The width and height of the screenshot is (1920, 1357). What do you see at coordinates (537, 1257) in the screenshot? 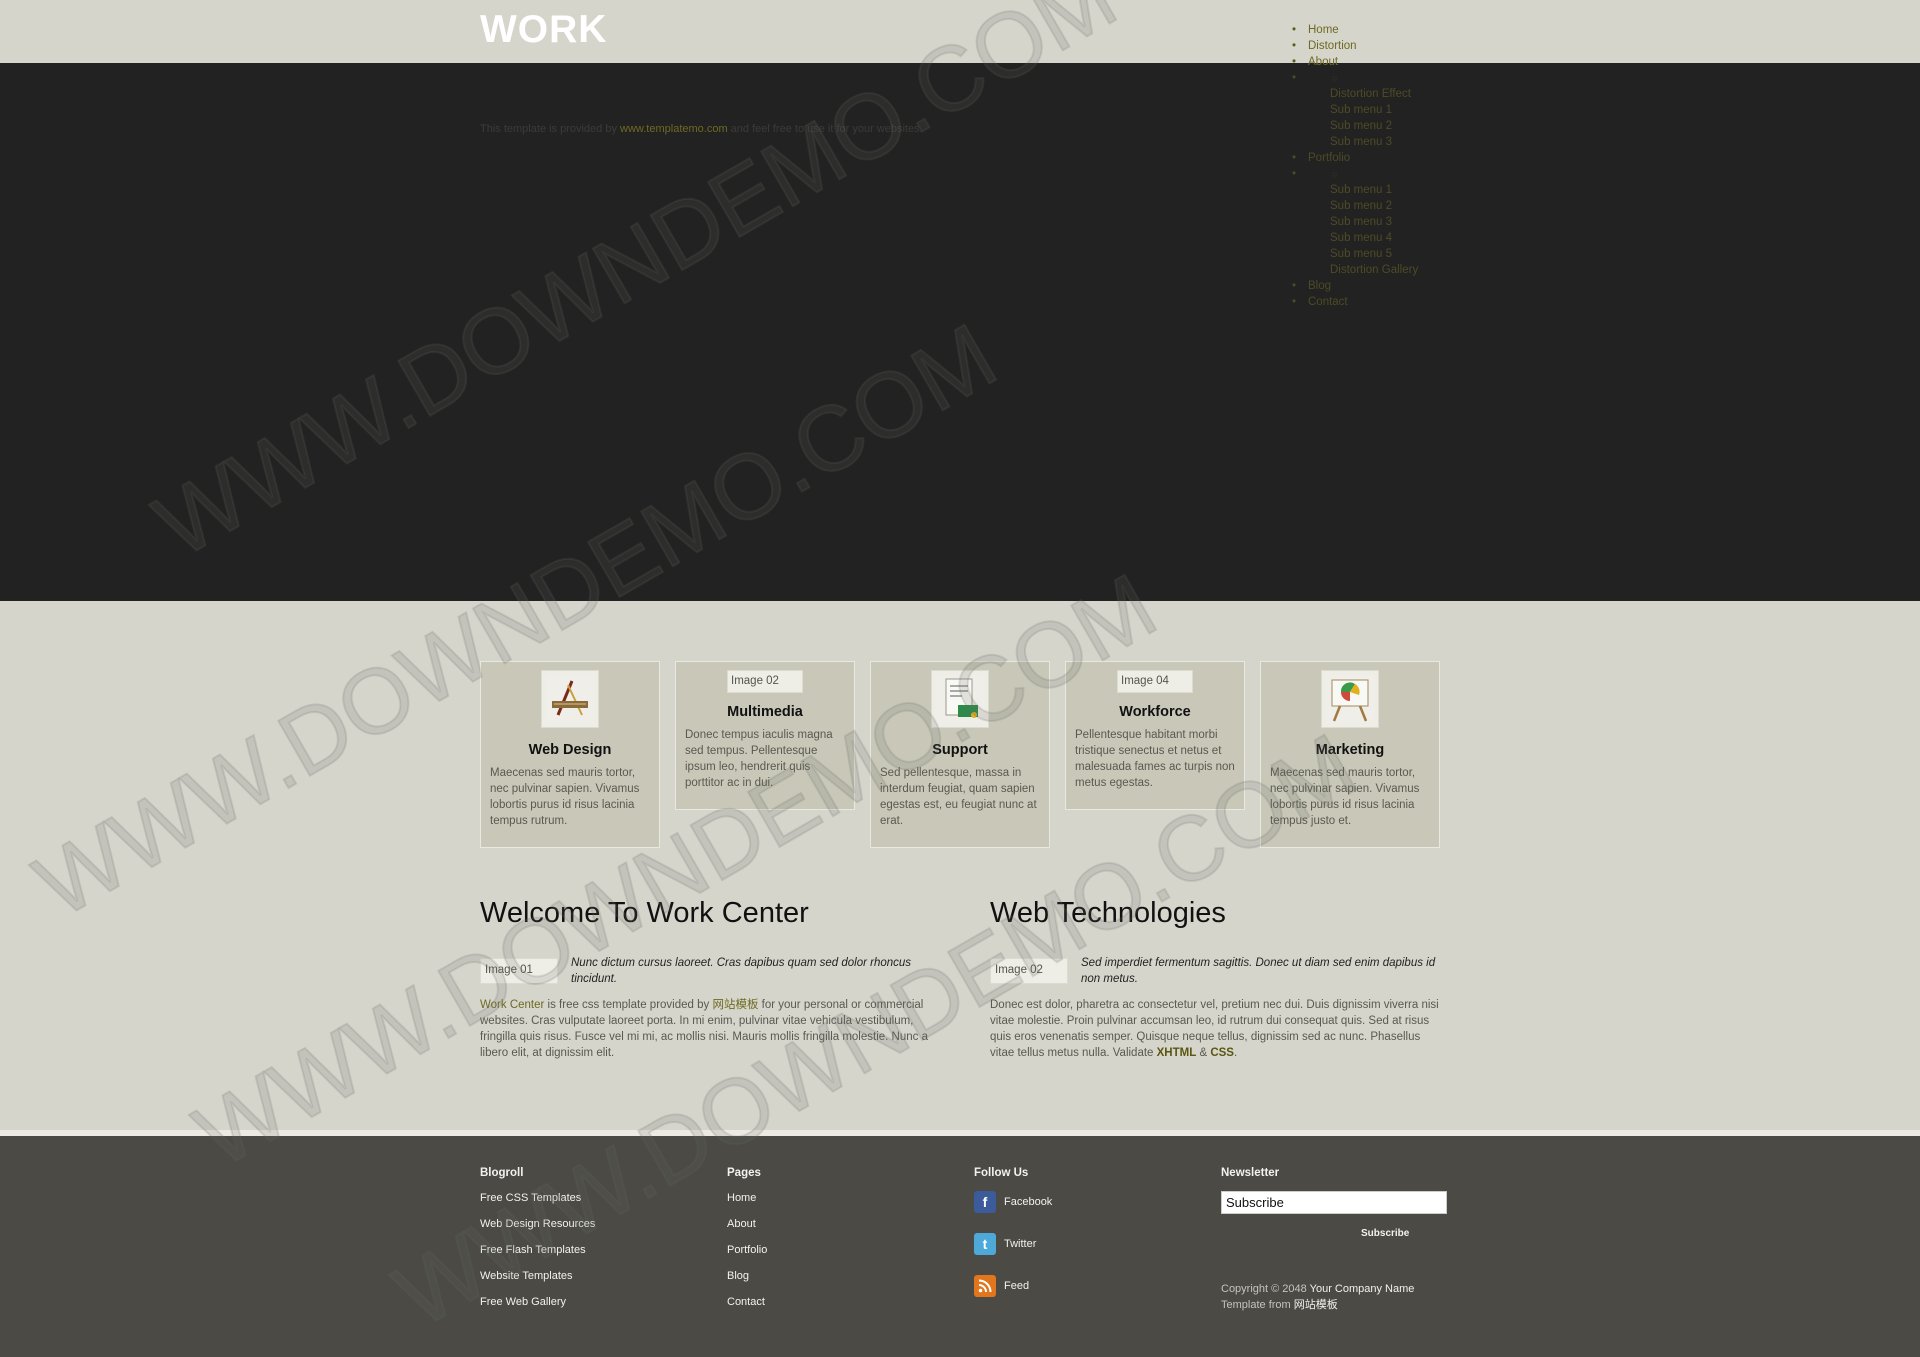
I see `blogroll-link: Free Flash Templates` at bounding box center [537, 1257].